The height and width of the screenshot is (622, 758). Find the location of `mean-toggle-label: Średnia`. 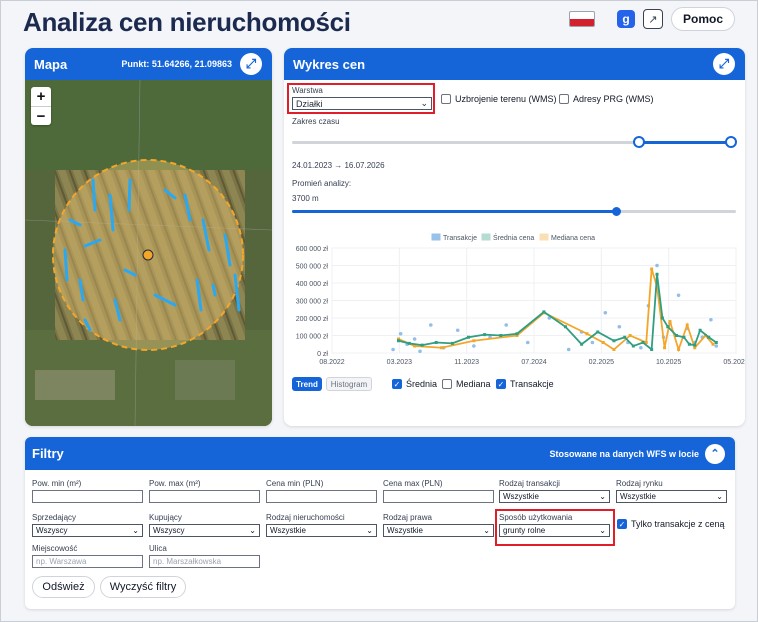

mean-toggle-label: Średnia is located at coordinates (422, 384).